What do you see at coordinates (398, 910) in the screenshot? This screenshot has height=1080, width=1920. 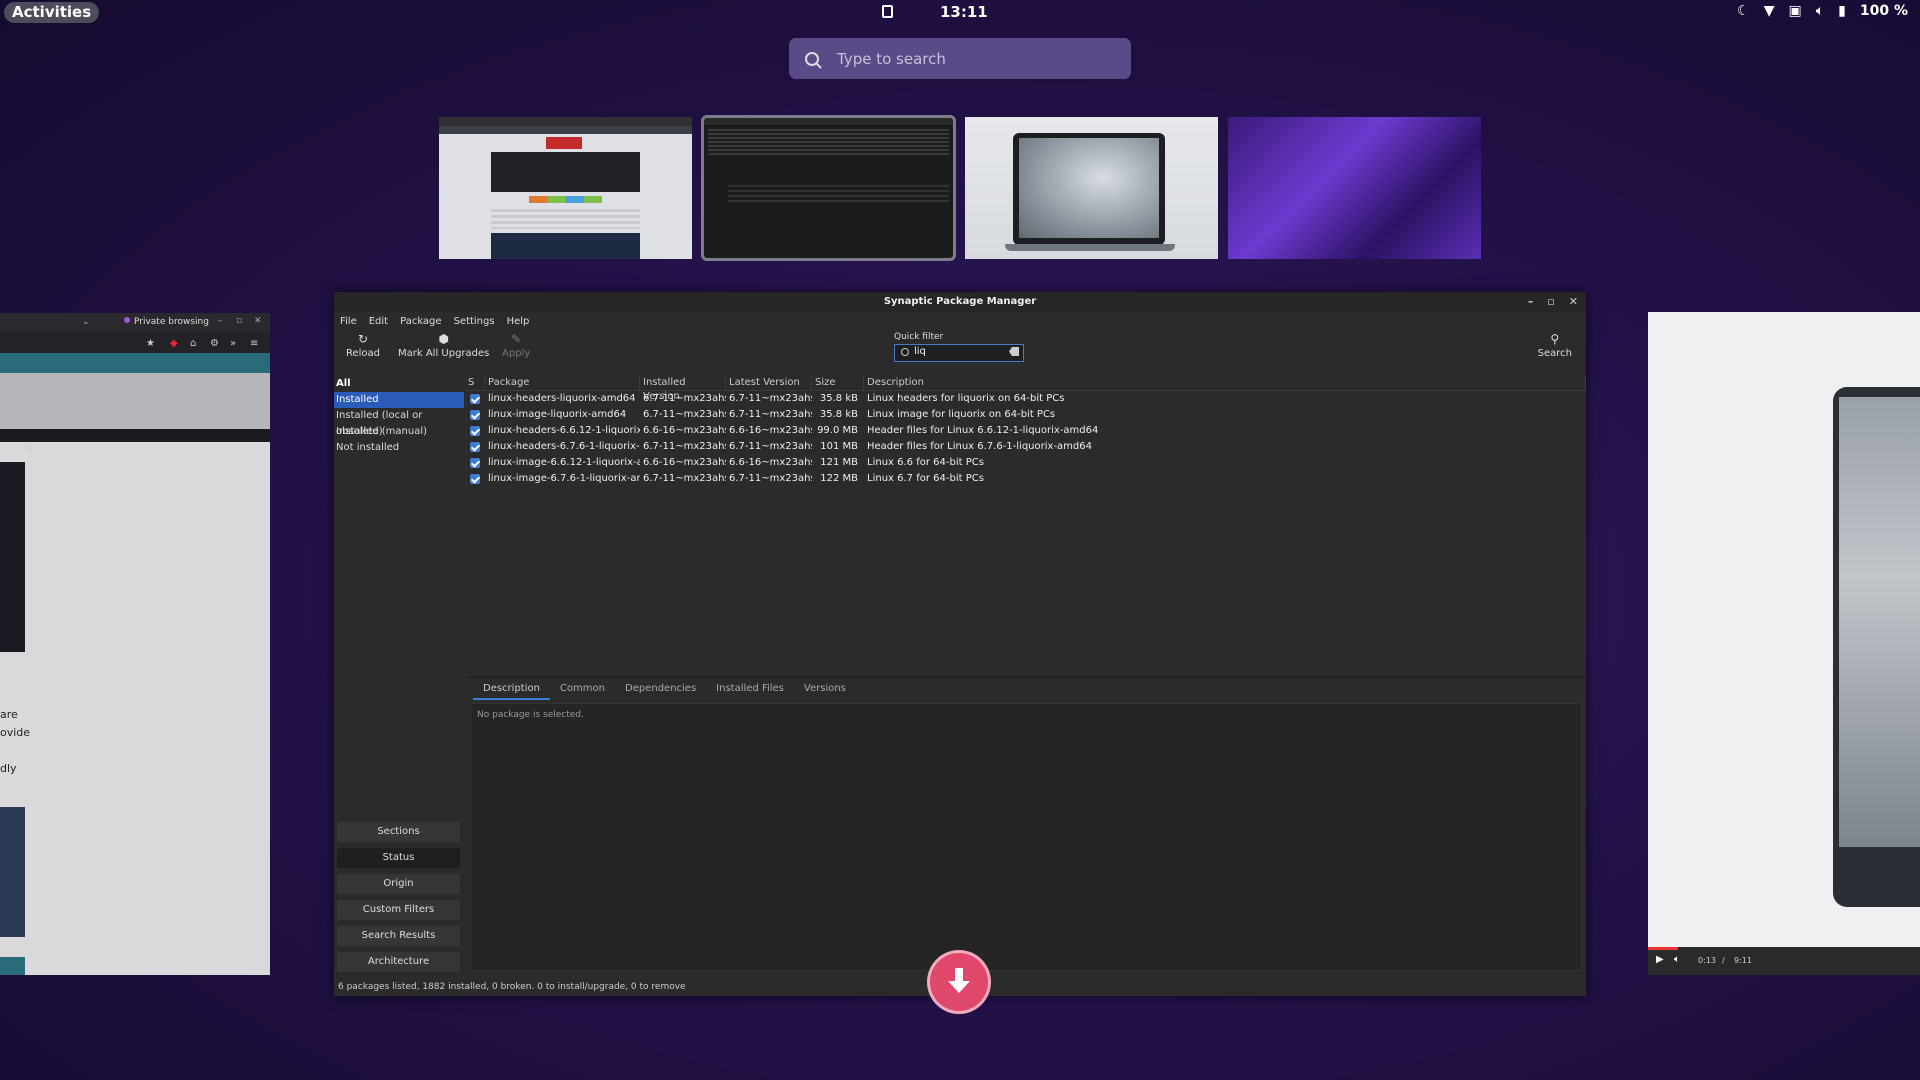 I see `custom-filters-button: Custom Filters` at bounding box center [398, 910].